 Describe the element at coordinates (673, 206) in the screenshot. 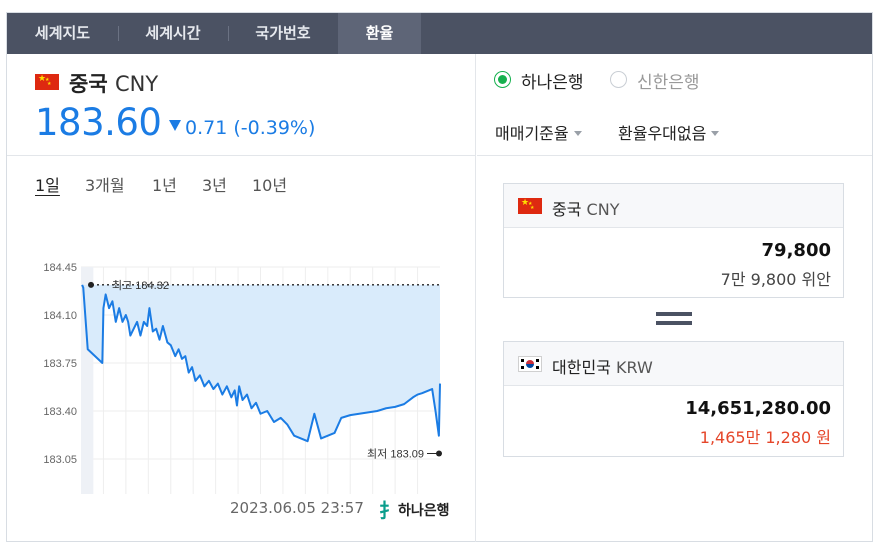

I see `converter-from-header: ★ ★ ★ 중국 CNY` at that location.